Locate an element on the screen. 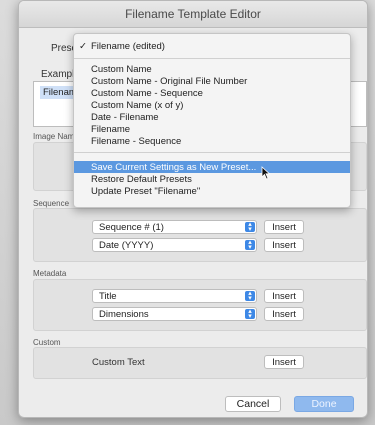 The width and height of the screenshot is (375, 425). sequence-section-label: Sequence is located at coordinates (51, 203).